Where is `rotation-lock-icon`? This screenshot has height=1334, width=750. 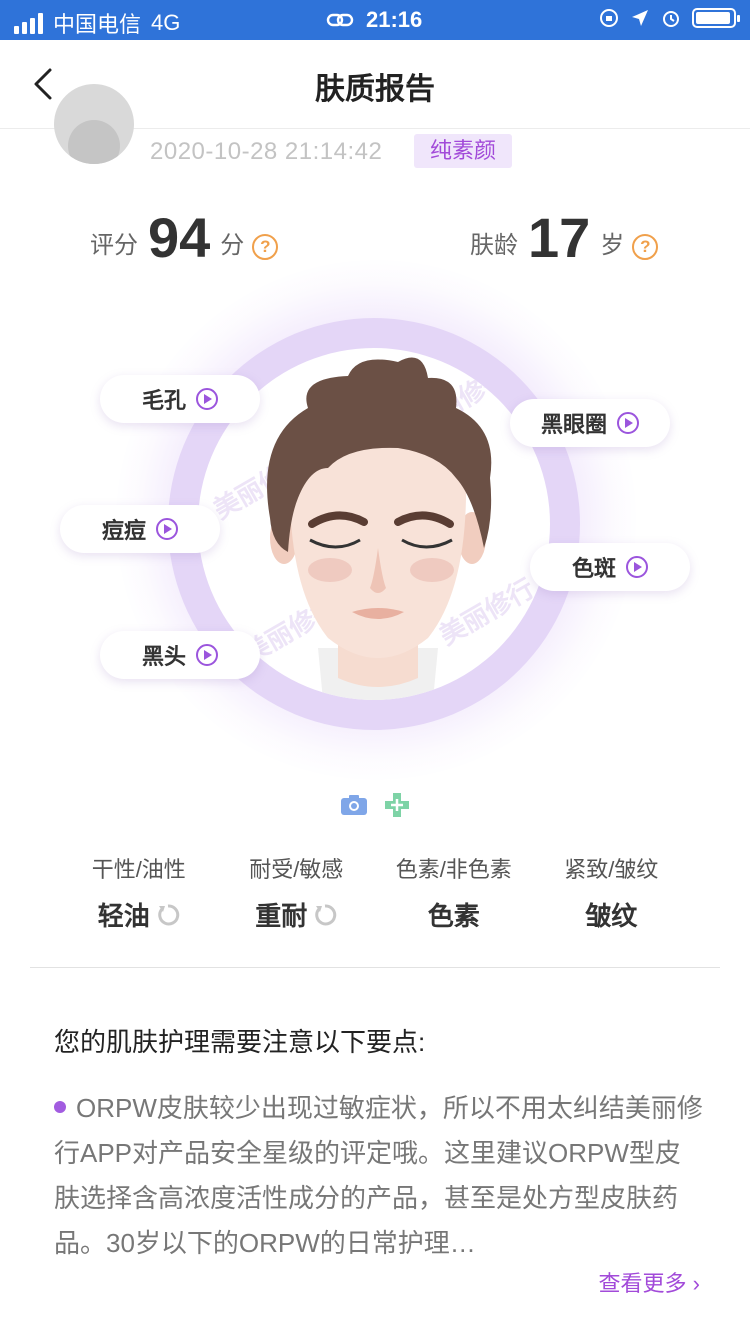
rotation-lock-icon is located at coordinates (609, 18).